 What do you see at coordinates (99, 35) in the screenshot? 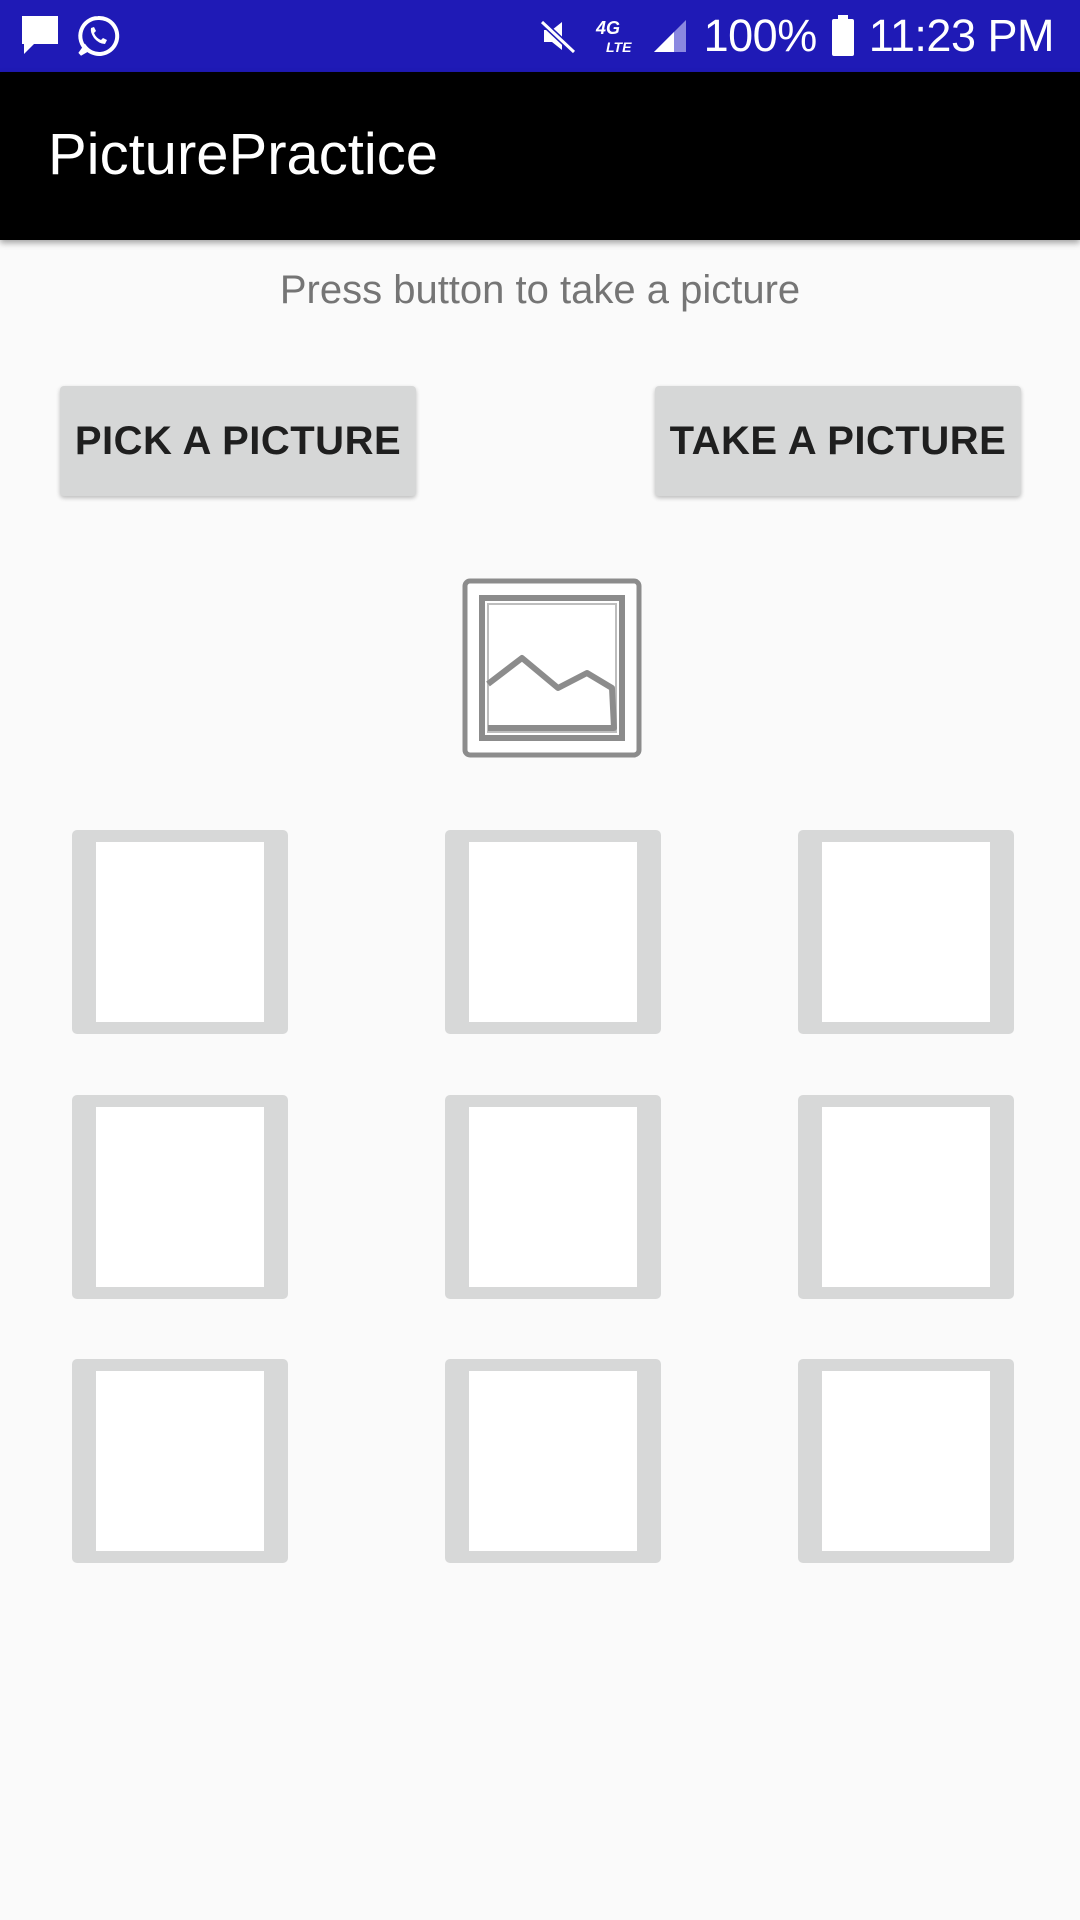
I see `whatsapp-icon` at bounding box center [99, 35].